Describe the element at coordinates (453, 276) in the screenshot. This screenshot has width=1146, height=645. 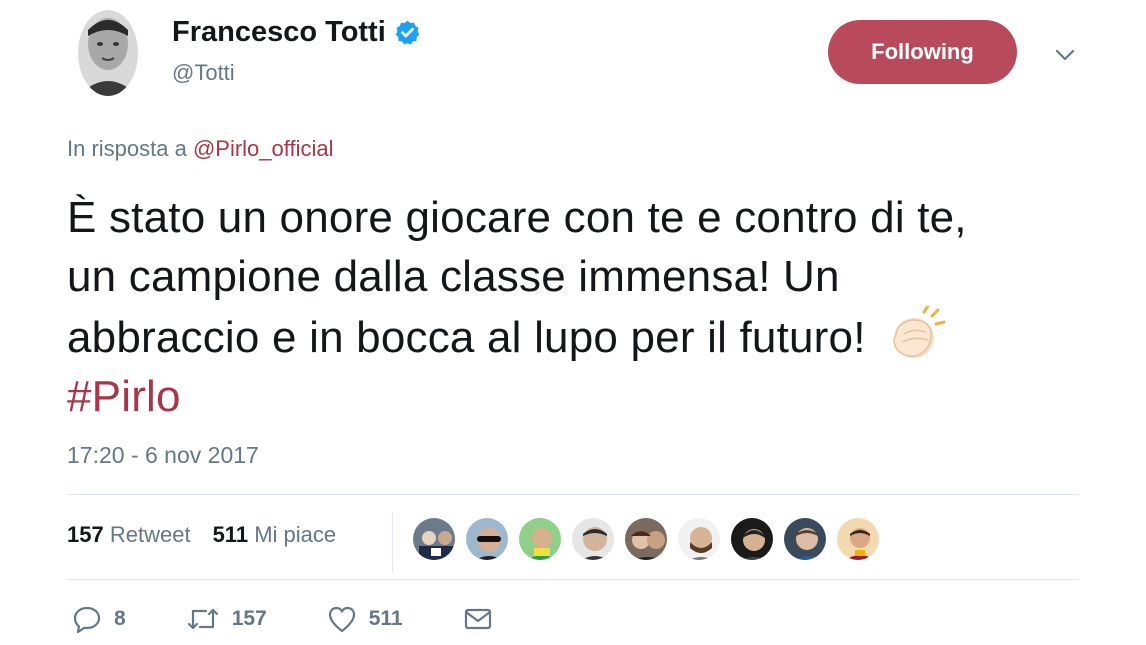
I see `tweet-line: un campione dalla classe immensa! Un` at that location.